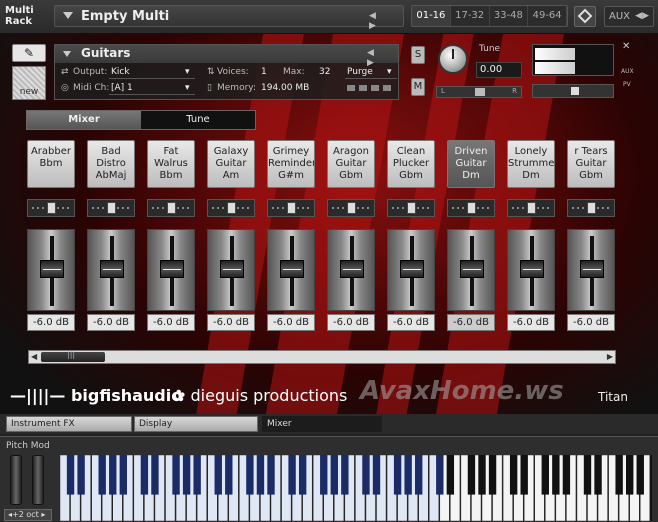  I want to click on pan-slider: L R, so click(479, 92).